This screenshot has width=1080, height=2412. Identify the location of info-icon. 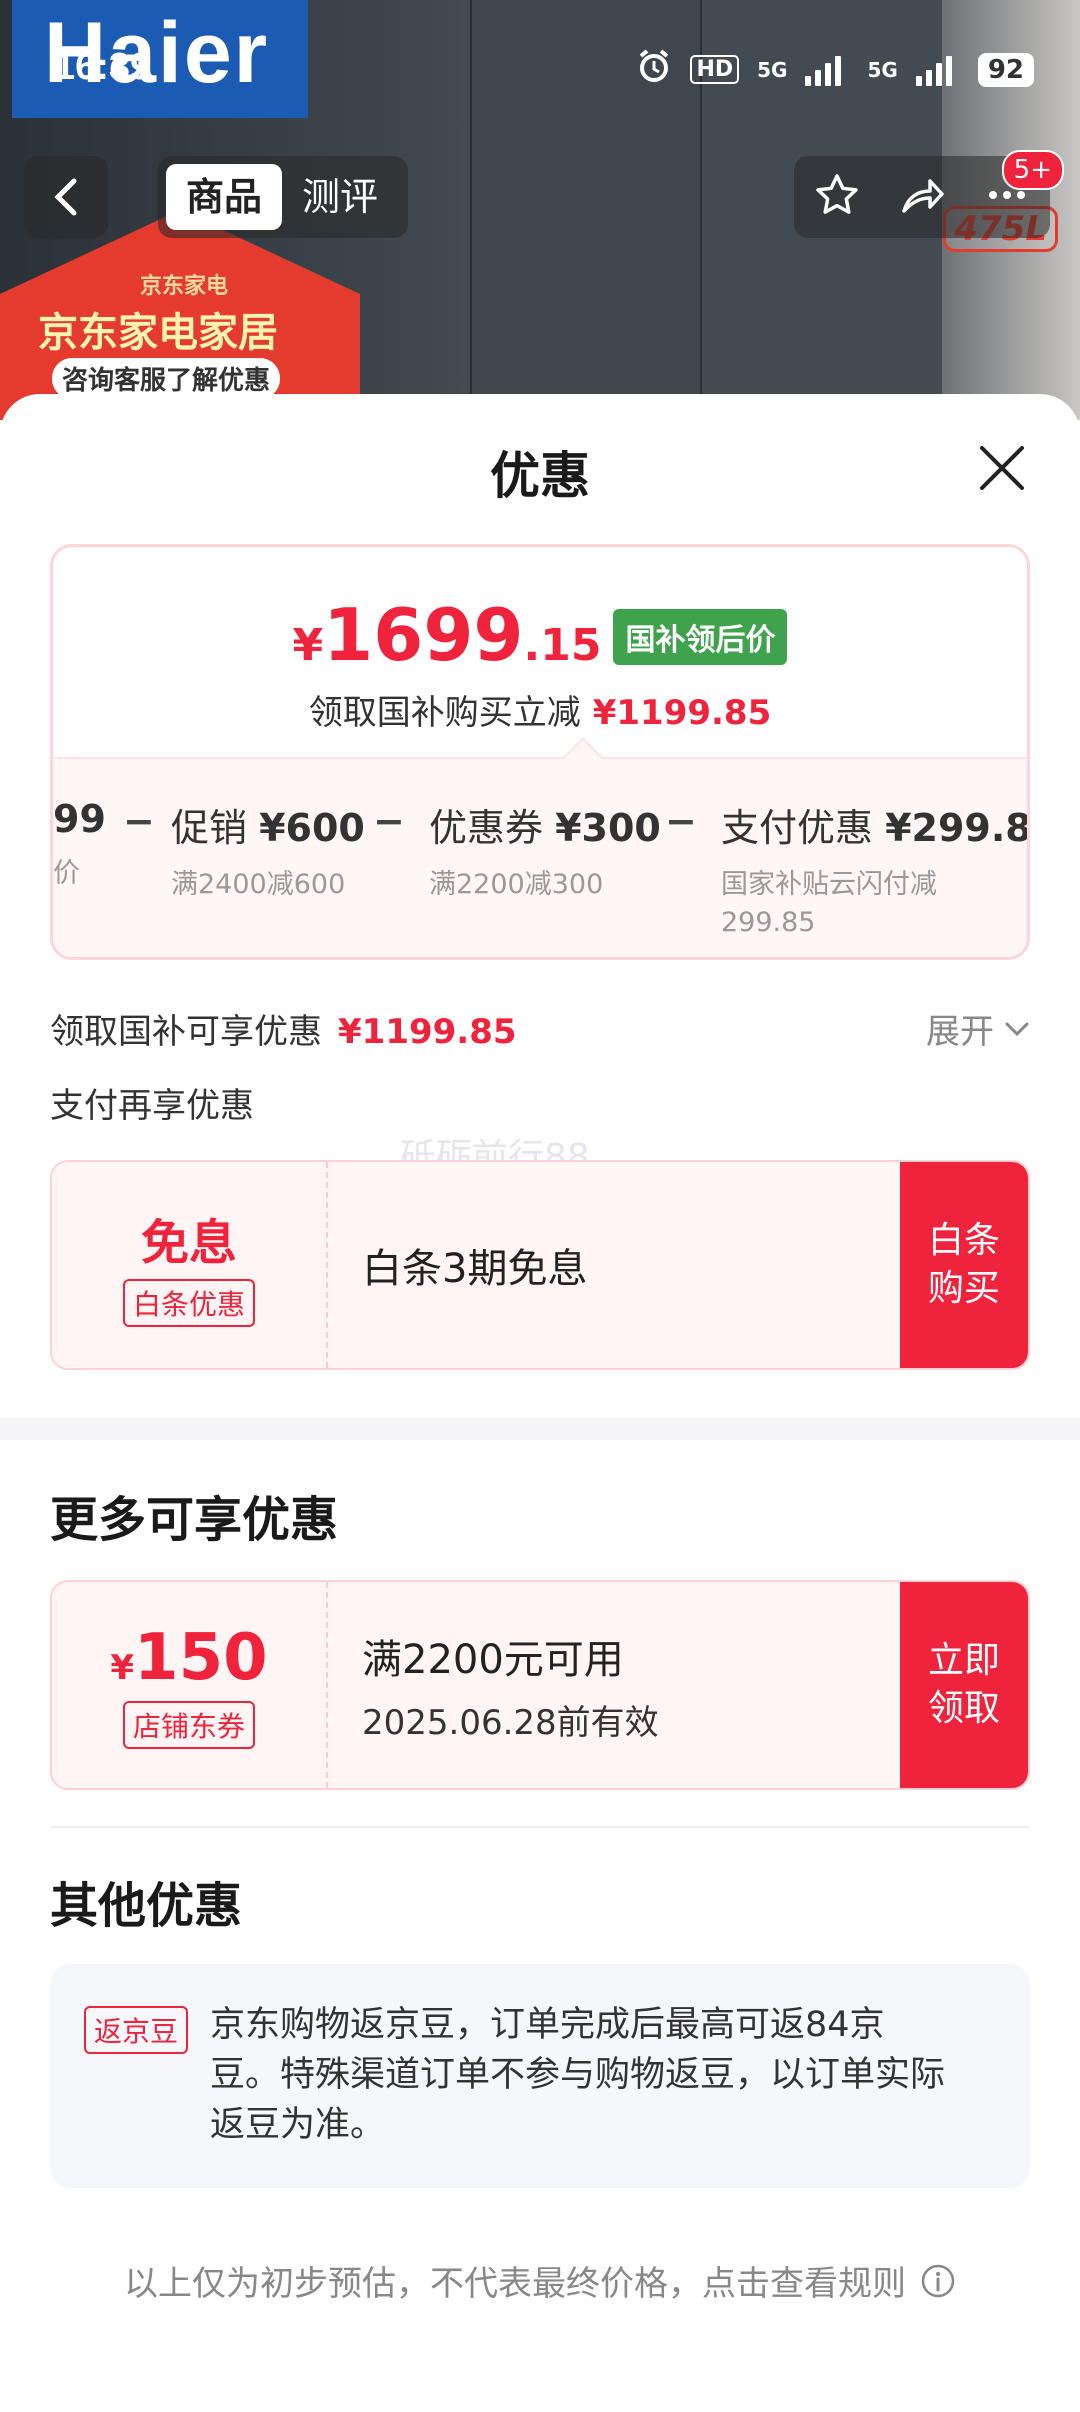
(938, 2280).